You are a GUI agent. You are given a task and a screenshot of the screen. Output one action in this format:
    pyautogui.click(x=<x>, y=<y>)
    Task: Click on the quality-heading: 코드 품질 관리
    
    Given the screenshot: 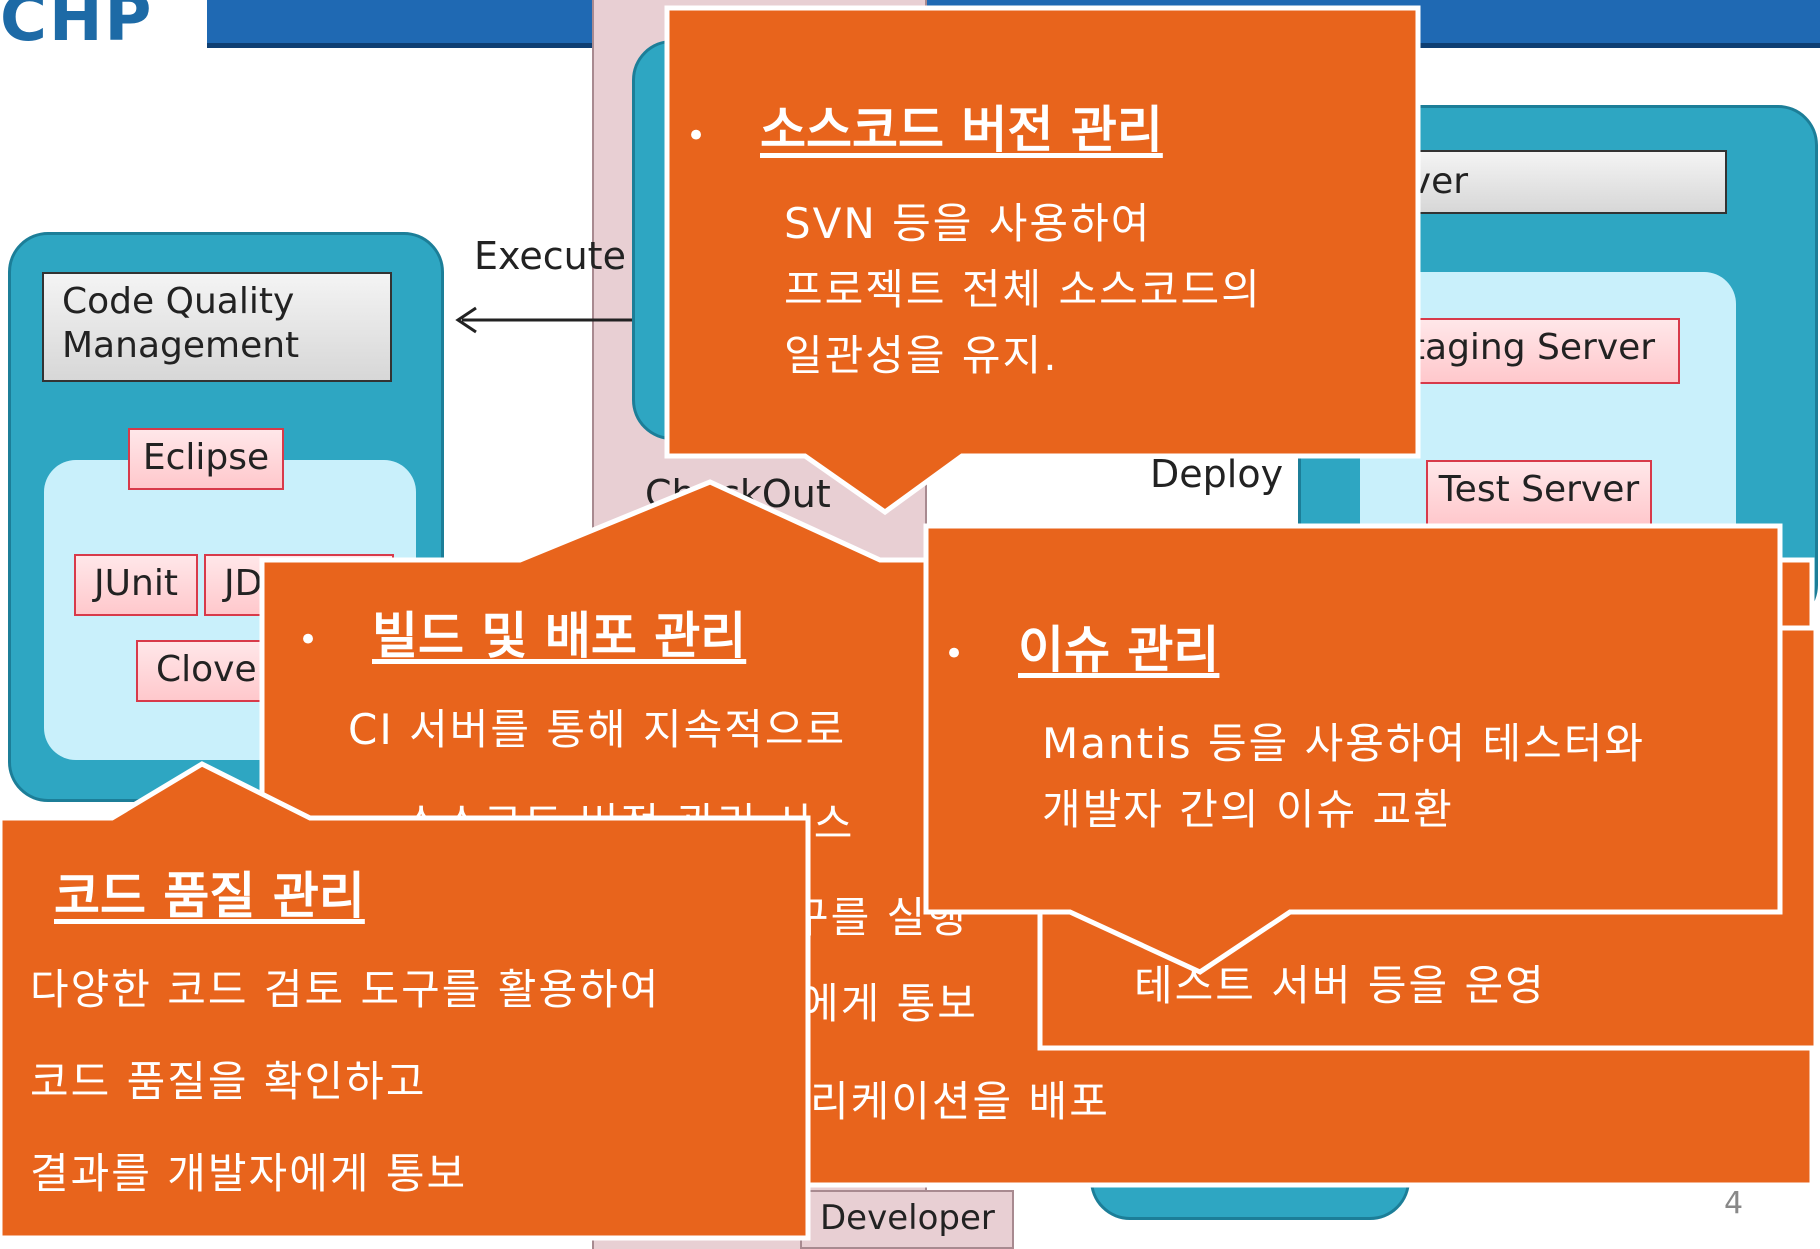 What is the action you would take?
    pyautogui.click(x=209, y=896)
    